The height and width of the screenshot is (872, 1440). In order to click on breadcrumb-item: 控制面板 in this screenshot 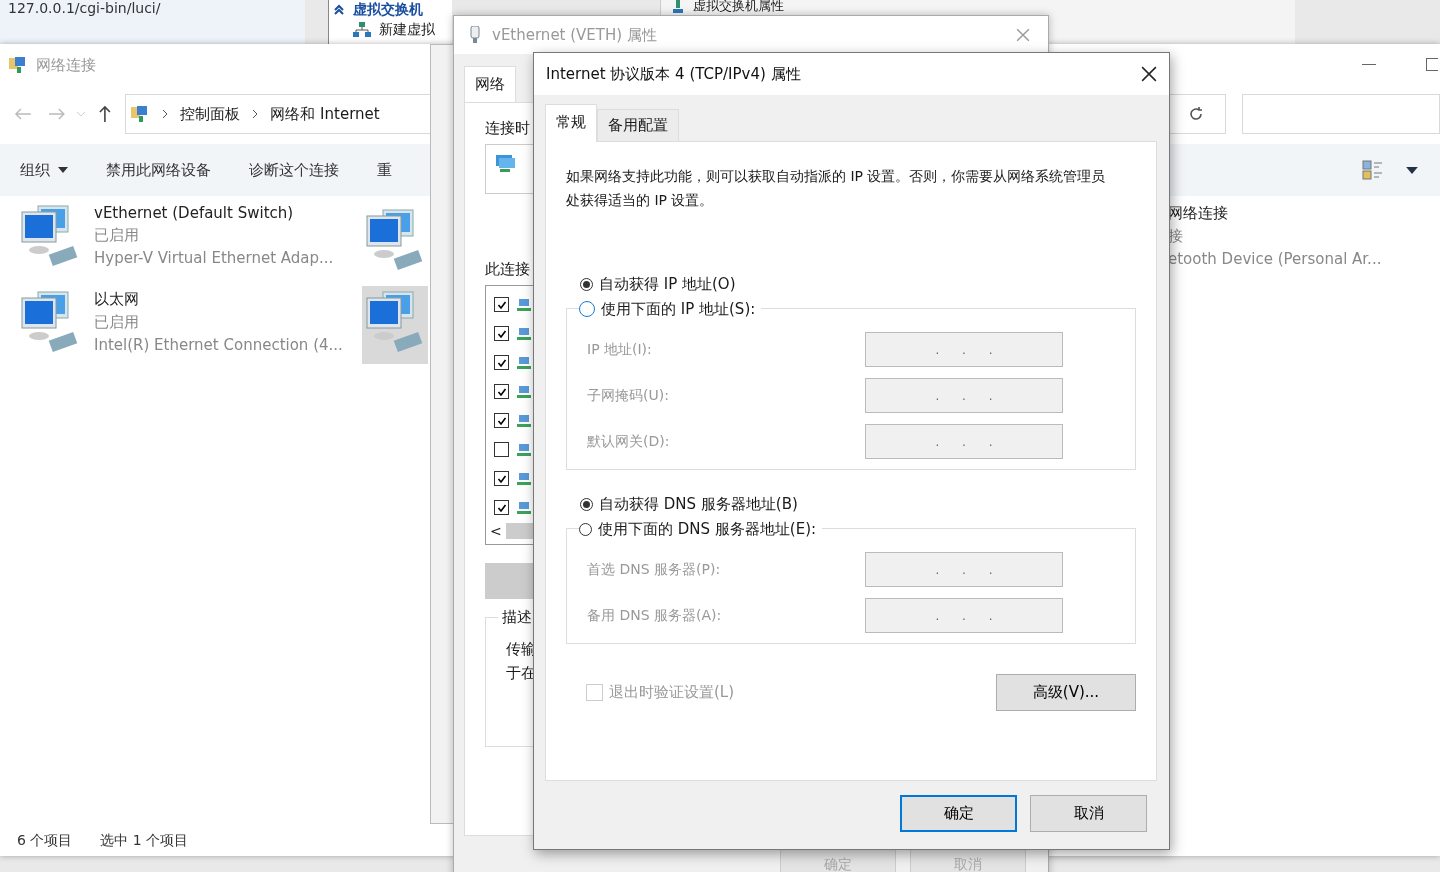, I will do `click(210, 114)`.